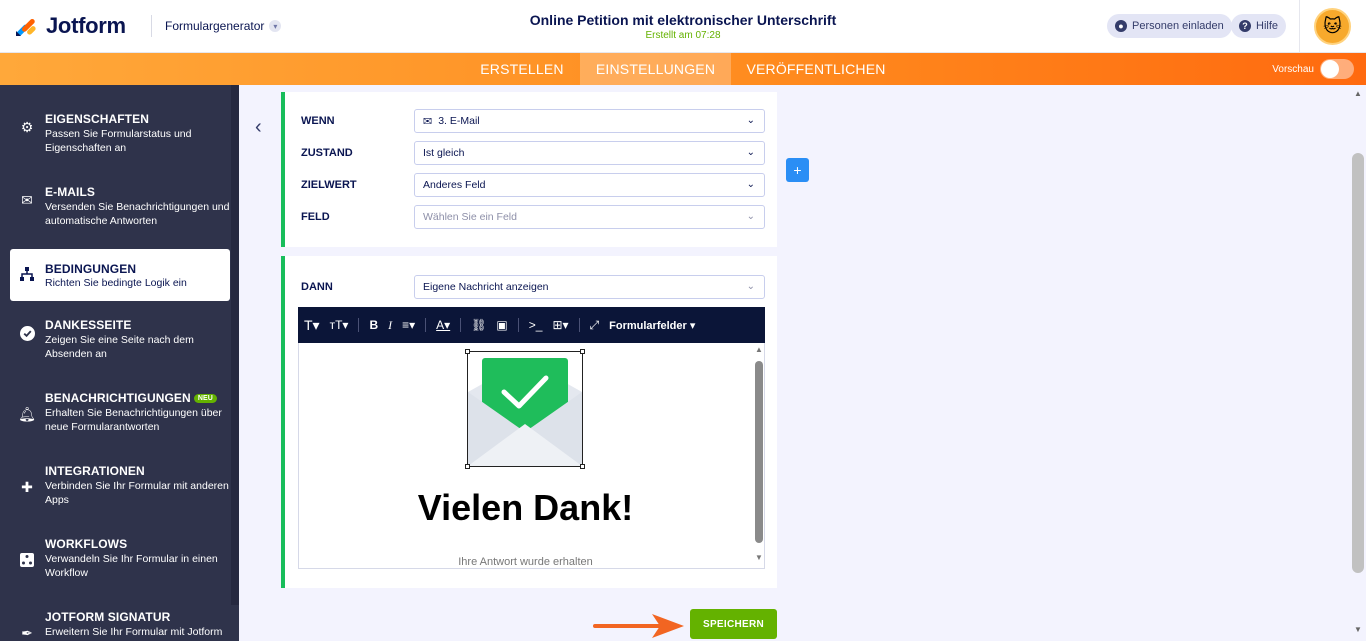 The height and width of the screenshot is (641, 1366). Describe the element at coordinates (275, 26) in the screenshot. I see `chevron-down-icon: ▾` at that location.